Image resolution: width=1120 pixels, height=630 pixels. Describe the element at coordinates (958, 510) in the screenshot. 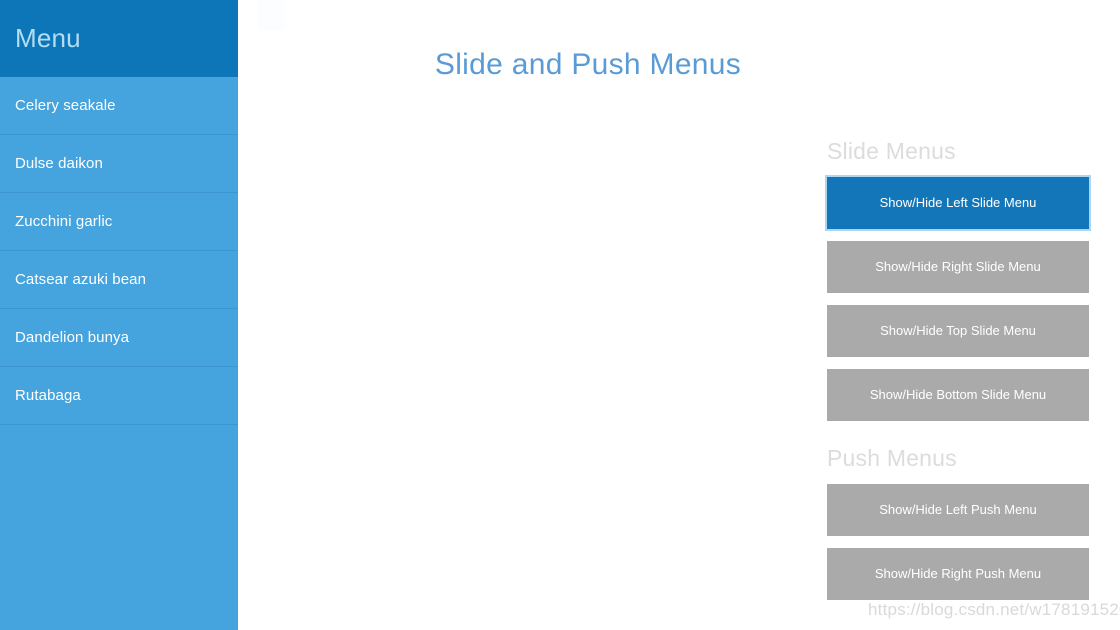

I see `toggle-left-push-menu-button: Show/Hide Left Push Menu` at that location.